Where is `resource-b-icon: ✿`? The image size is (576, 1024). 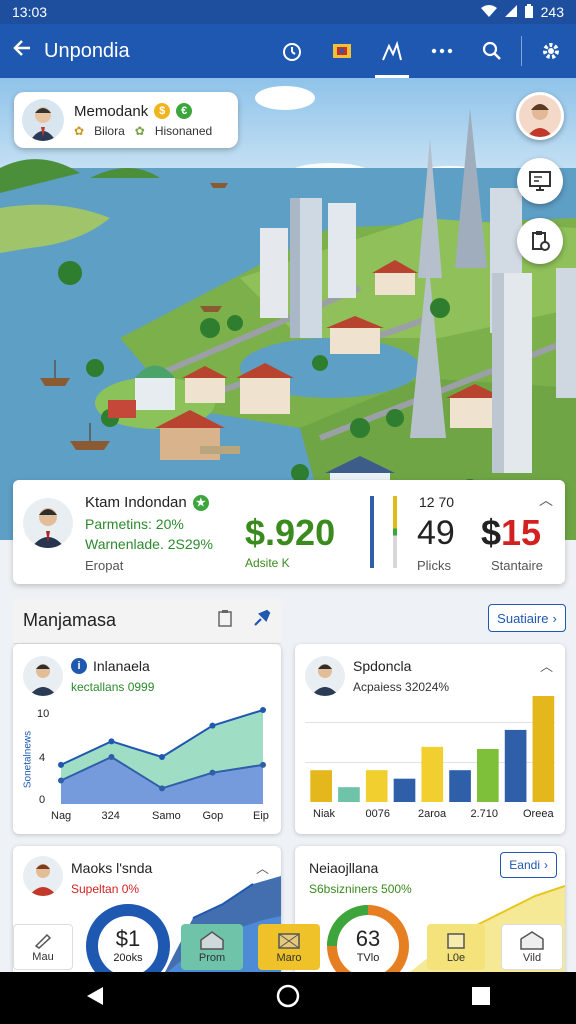
resource-b-icon: ✿ is located at coordinates (139, 130).